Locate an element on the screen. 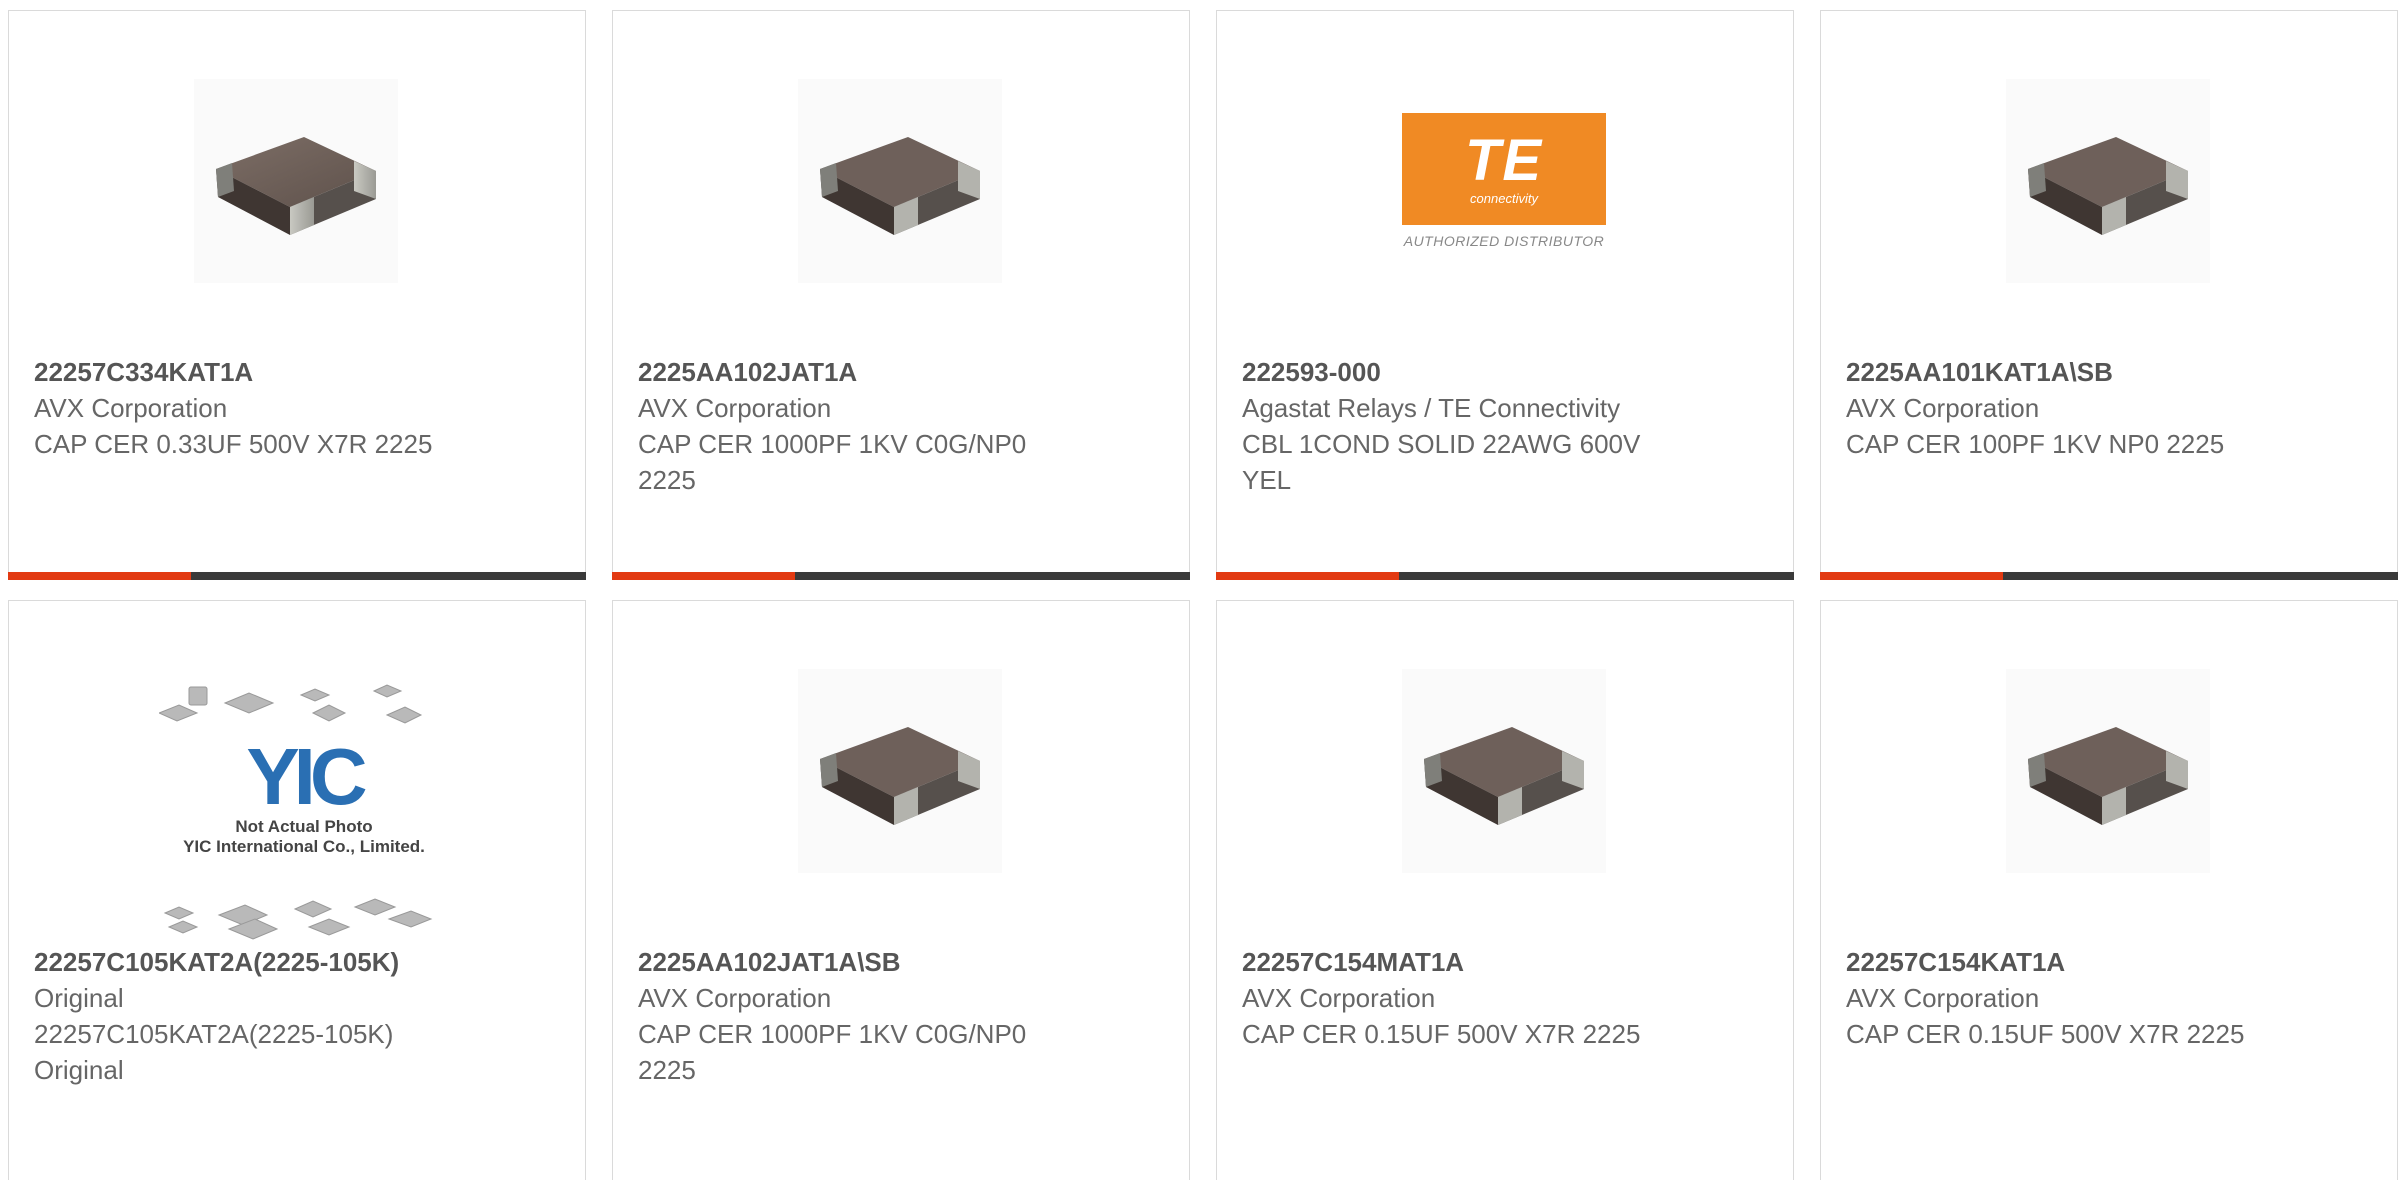 Image resolution: width=2400 pixels, height=1180 pixels. product-description: CAP CER 100PF 1KV NP0 2225 is located at coordinates (2035, 444).